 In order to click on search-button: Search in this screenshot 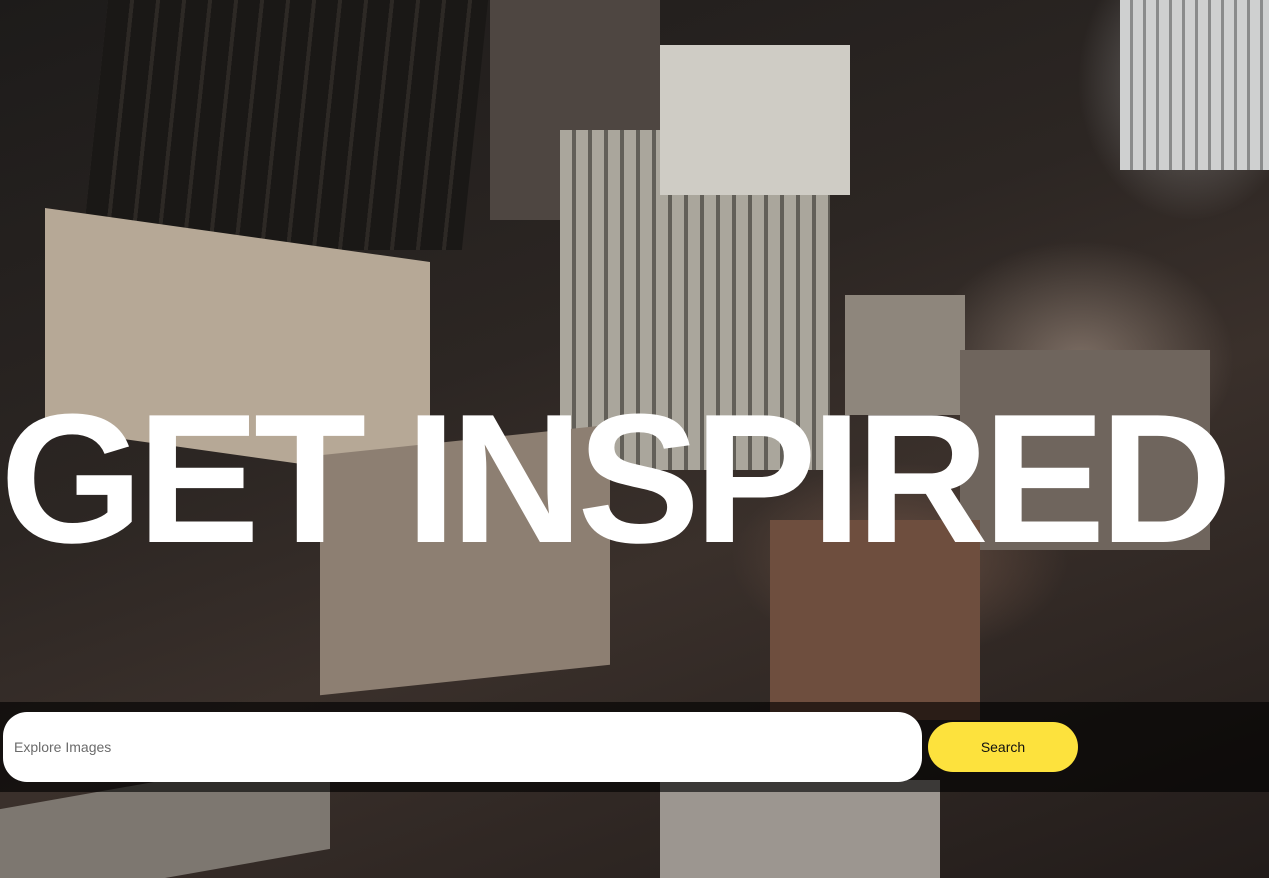, I will do `click(1003, 747)`.